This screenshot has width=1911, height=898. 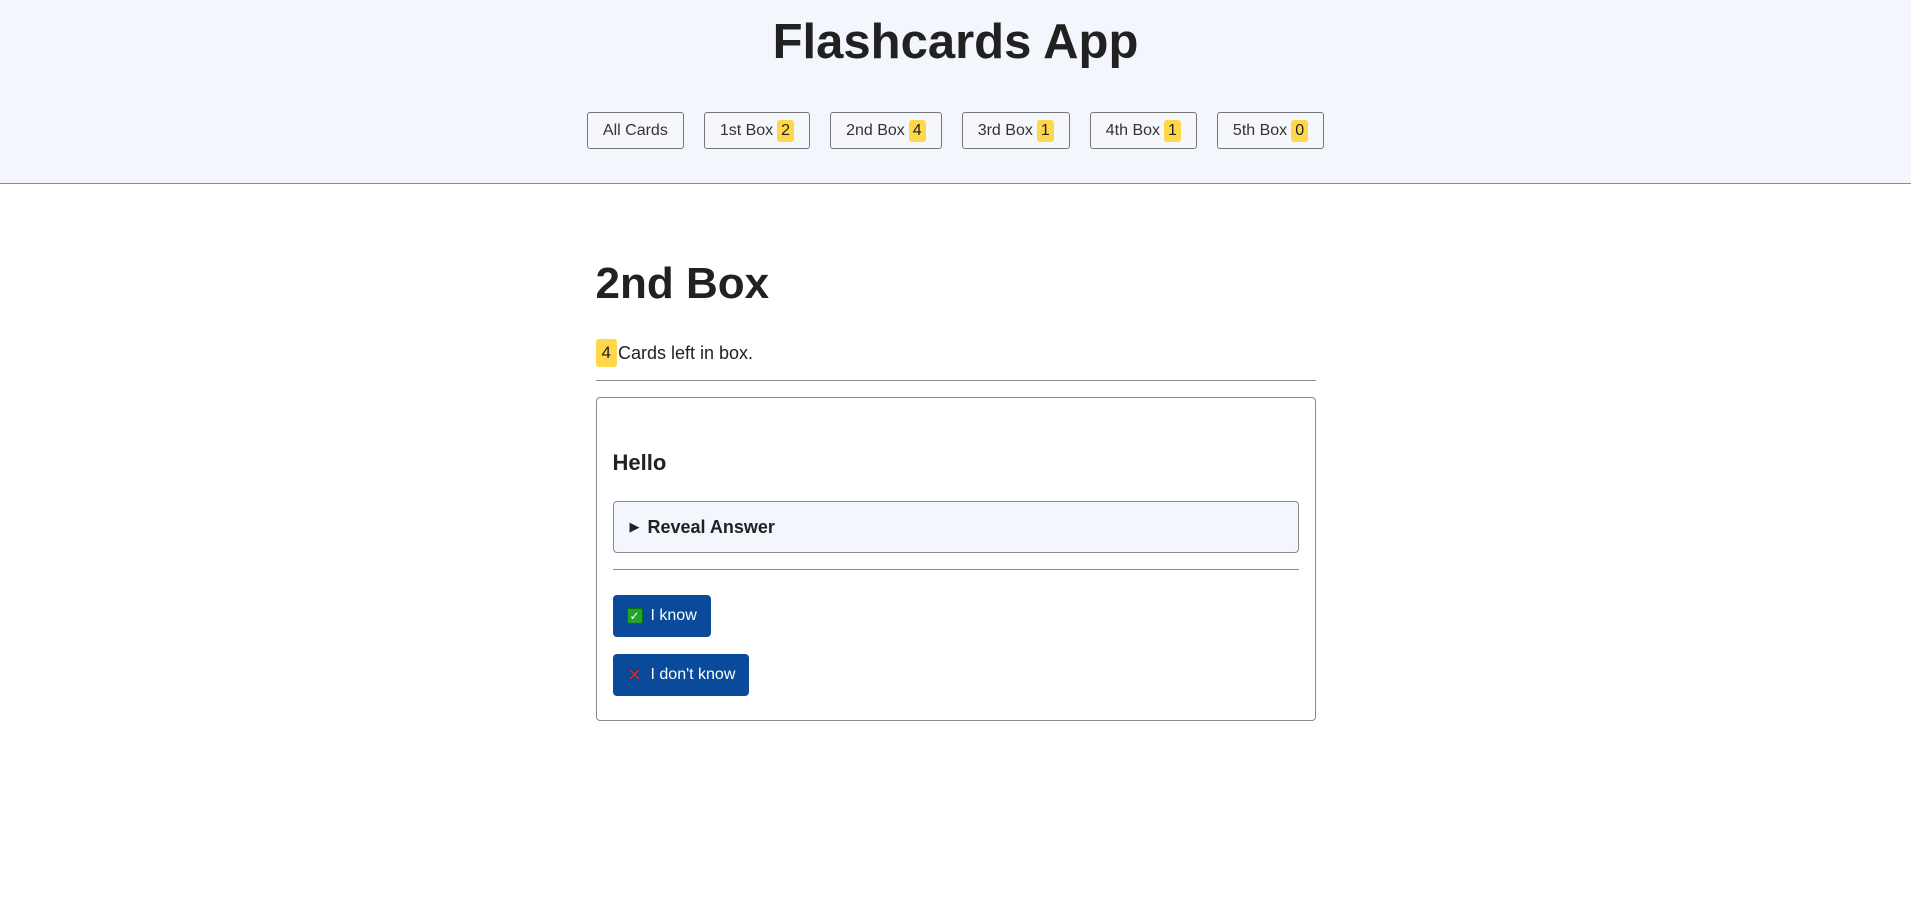 What do you see at coordinates (1133, 130) in the screenshot?
I see `nav-label: 4th Box` at bounding box center [1133, 130].